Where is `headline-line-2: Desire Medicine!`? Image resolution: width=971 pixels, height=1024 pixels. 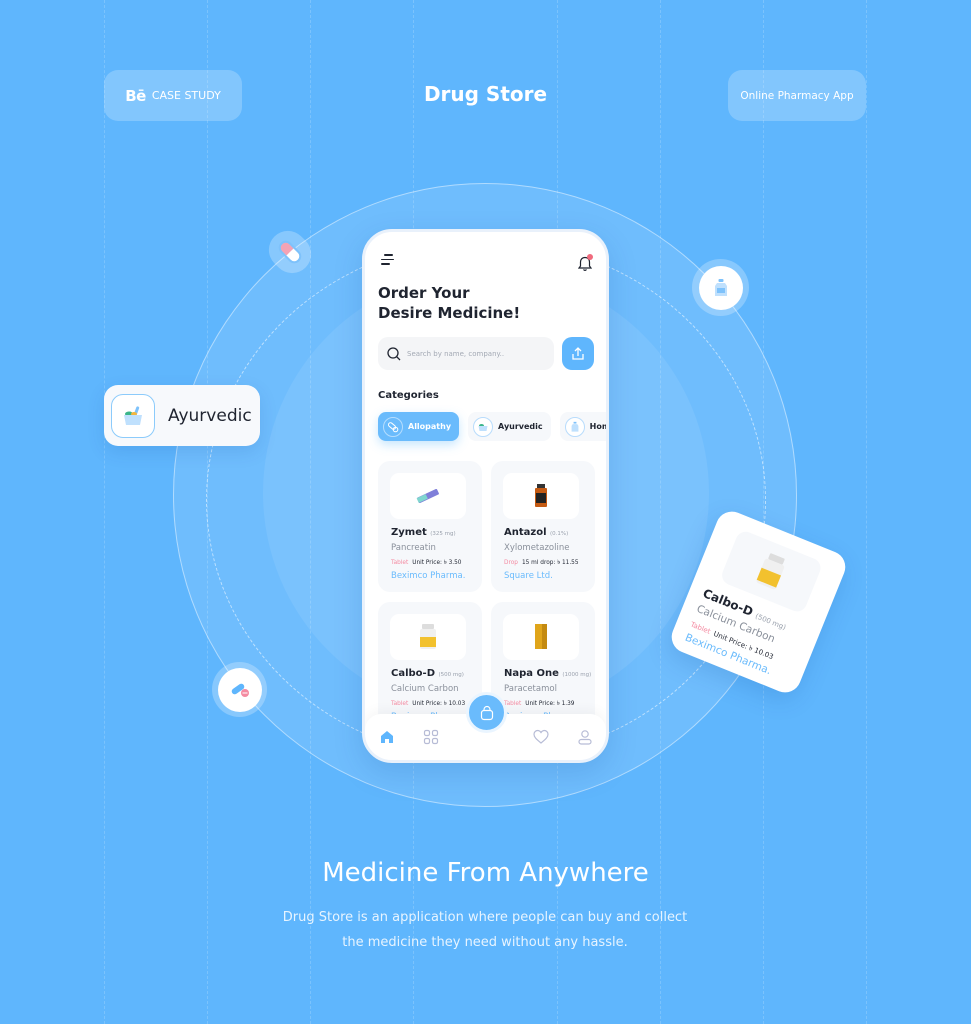 headline-line-2: Desire Medicine! is located at coordinates (449, 313).